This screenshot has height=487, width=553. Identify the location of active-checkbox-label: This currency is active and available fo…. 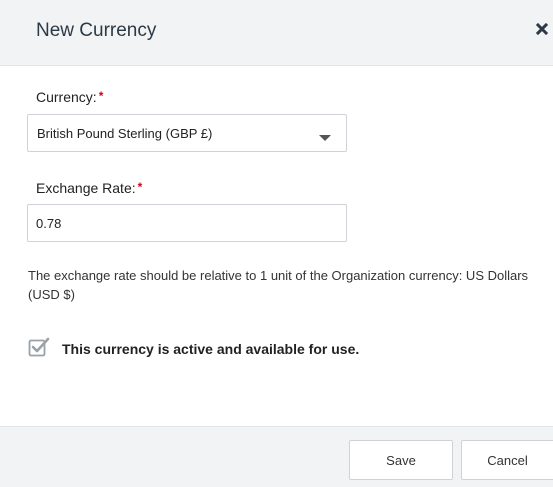
(211, 349).